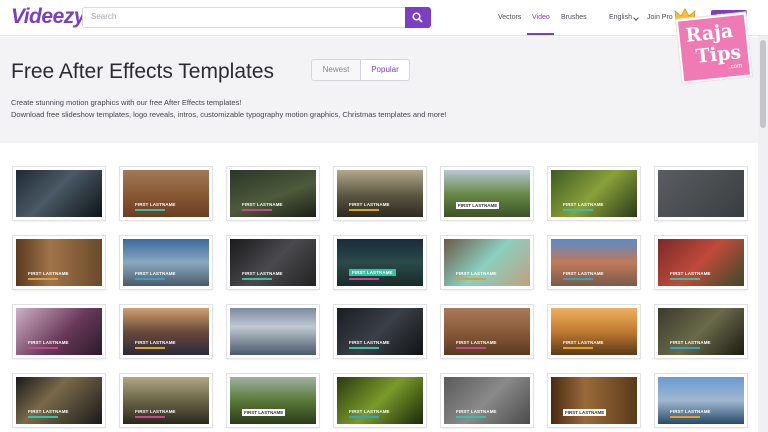  What do you see at coordinates (714, 48) in the screenshot?
I see `rajatips-watermark: Raja Tips .com` at bounding box center [714, 48].